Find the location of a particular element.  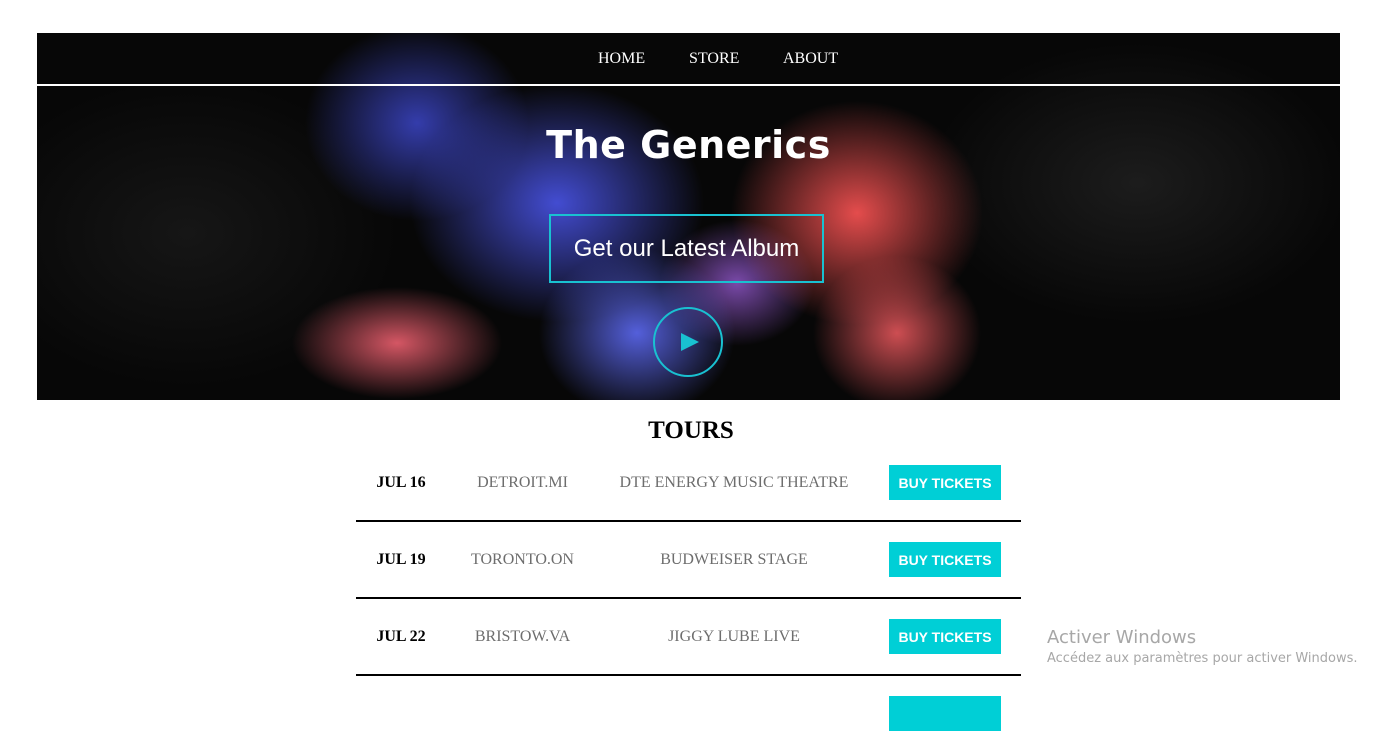

play-icon is located at coordinates (690, 342).